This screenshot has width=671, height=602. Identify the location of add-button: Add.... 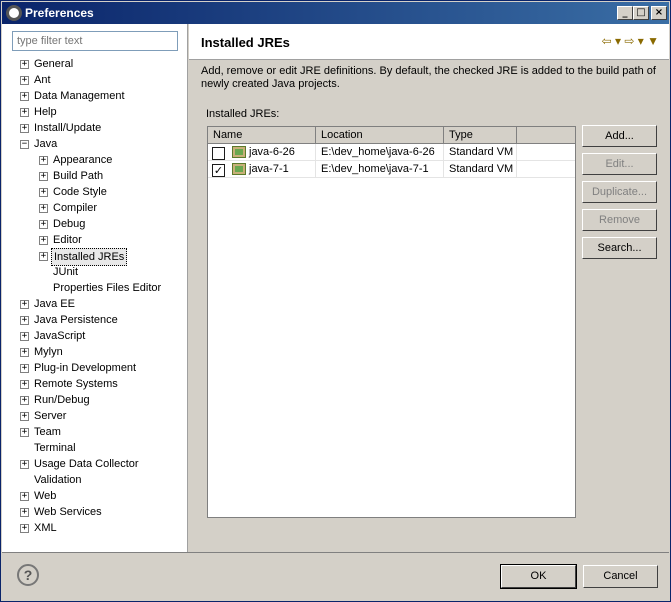
(619, 136).